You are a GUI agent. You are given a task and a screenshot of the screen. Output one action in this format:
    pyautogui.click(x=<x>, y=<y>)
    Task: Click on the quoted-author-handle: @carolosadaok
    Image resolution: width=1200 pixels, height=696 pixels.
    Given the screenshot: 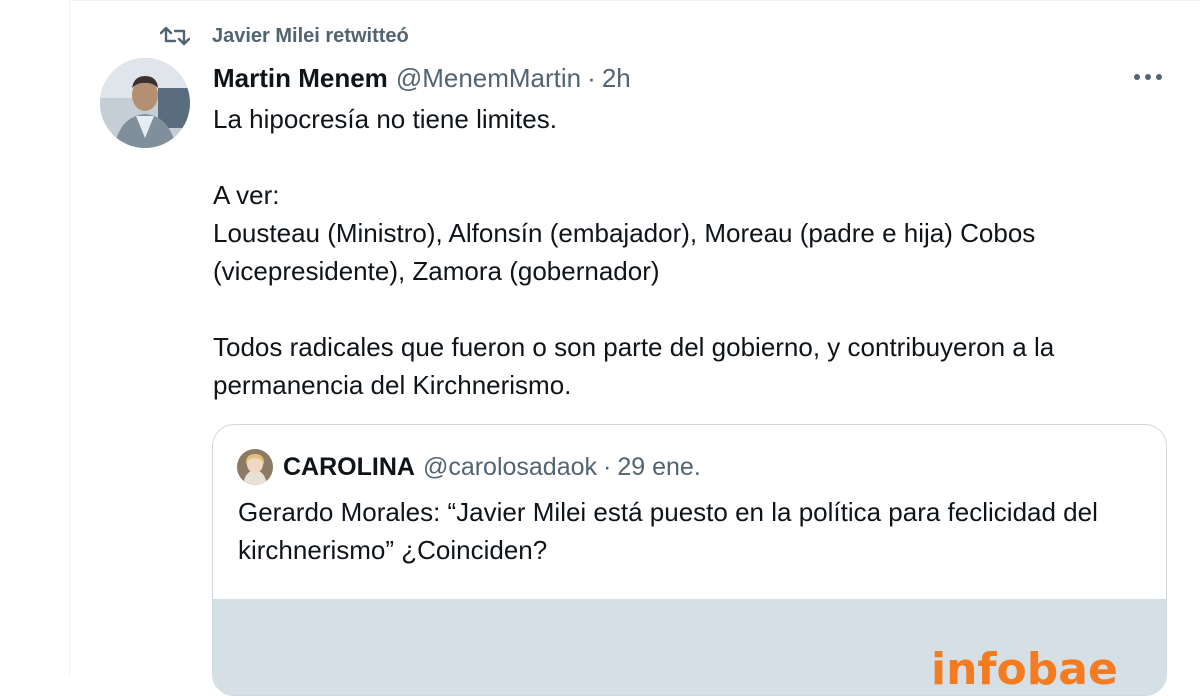 What is the action you would take?
    pyautogui.click(x=510, y=467)
    